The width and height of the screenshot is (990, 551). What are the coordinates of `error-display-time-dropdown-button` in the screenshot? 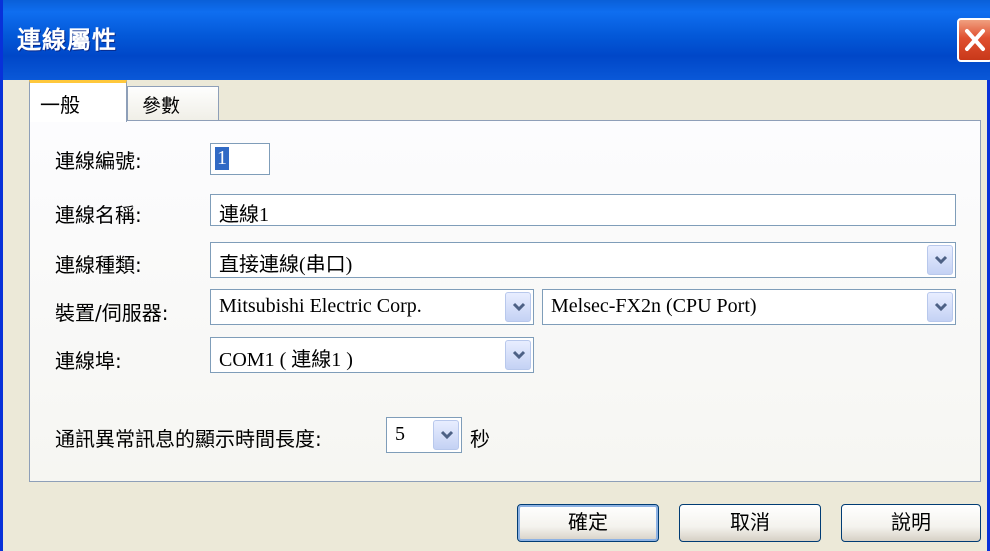 It's located at (446, 435).